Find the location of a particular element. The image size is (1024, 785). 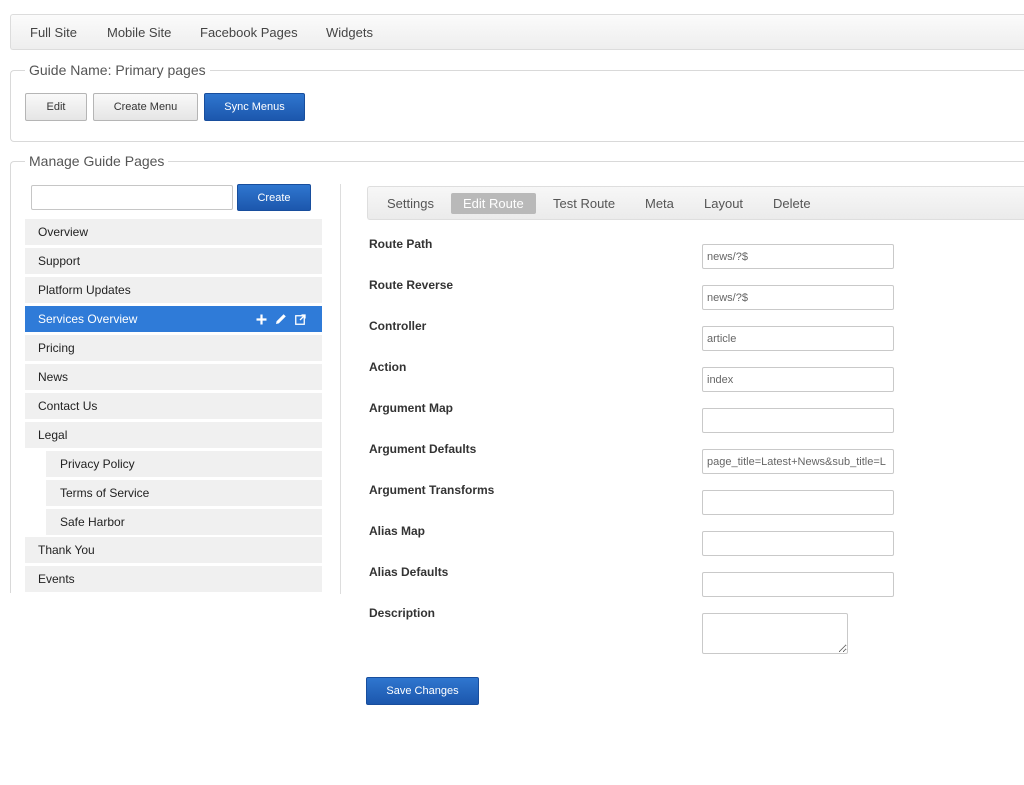

page-item-thank-you: Thank You is located at coordinates (173, 550).